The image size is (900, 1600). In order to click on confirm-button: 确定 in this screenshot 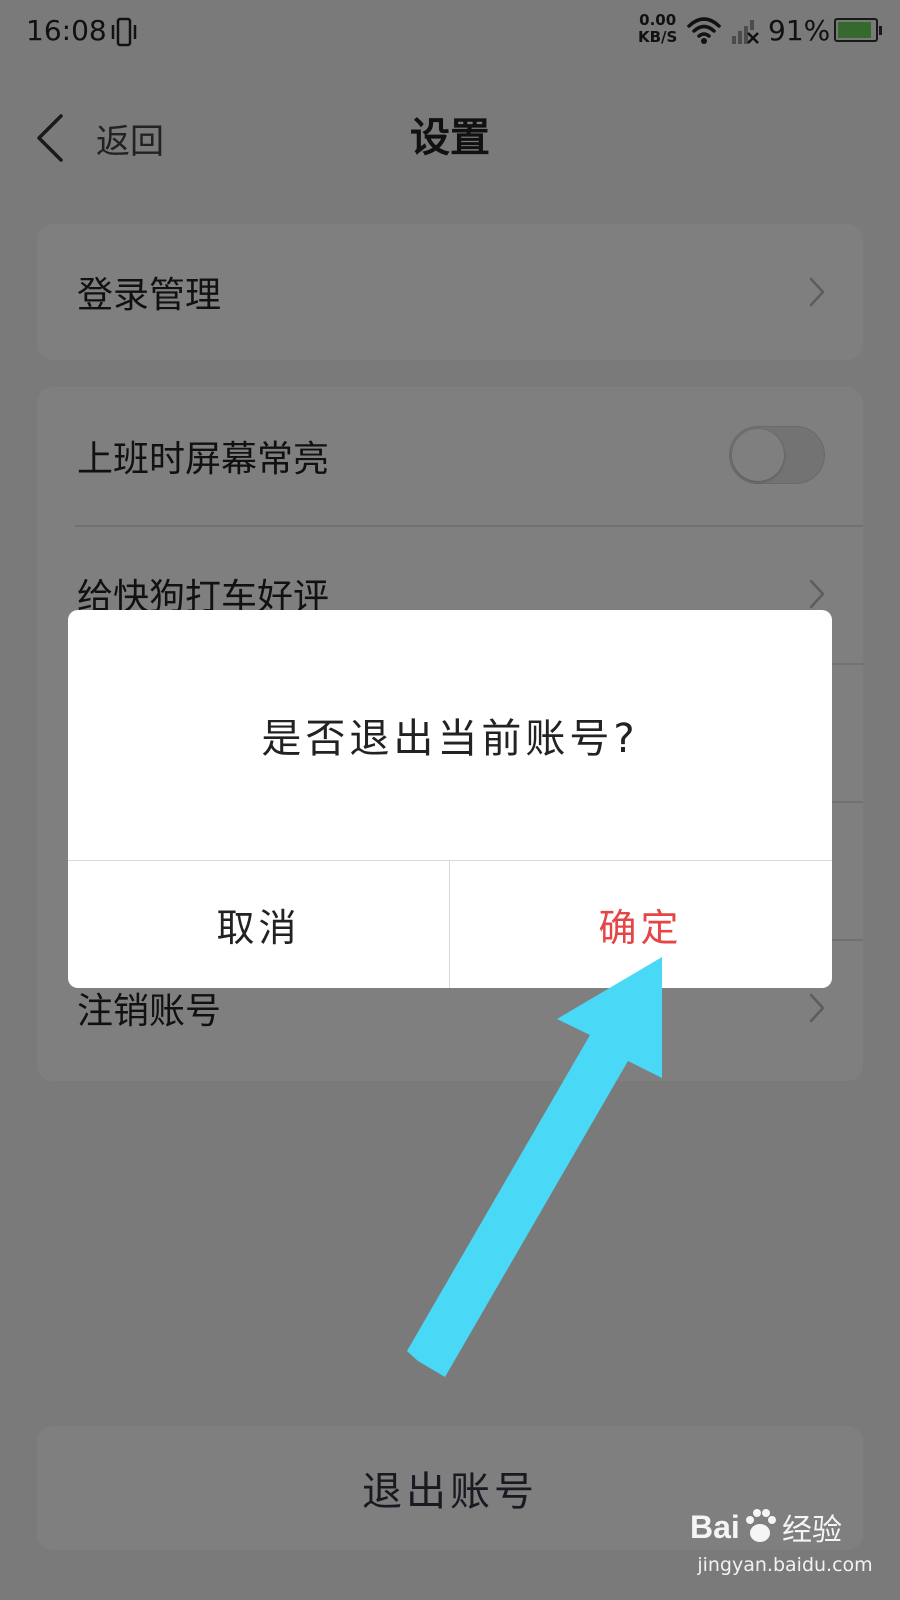, I will do `click(640, 924)`.